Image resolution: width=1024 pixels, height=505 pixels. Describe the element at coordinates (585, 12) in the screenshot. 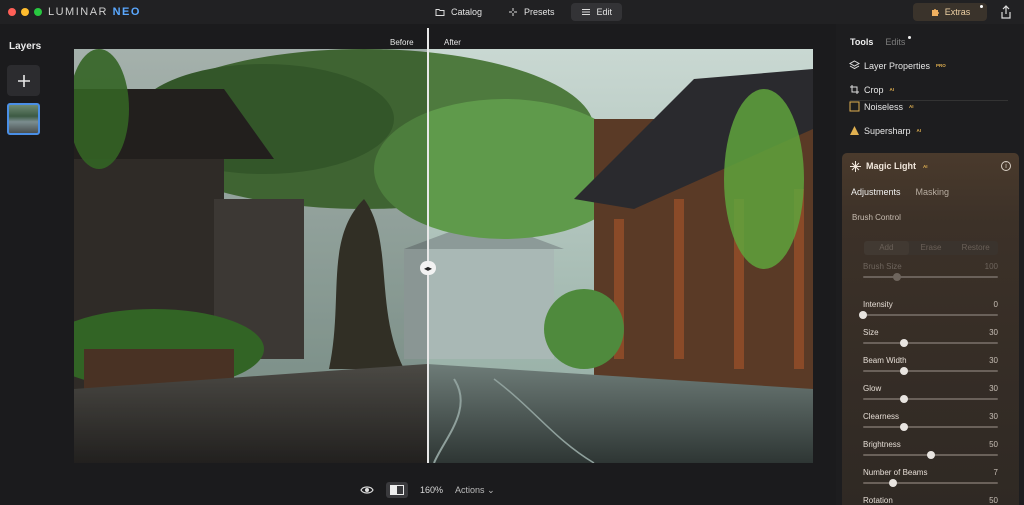

I see `sliders-icon` at that location.